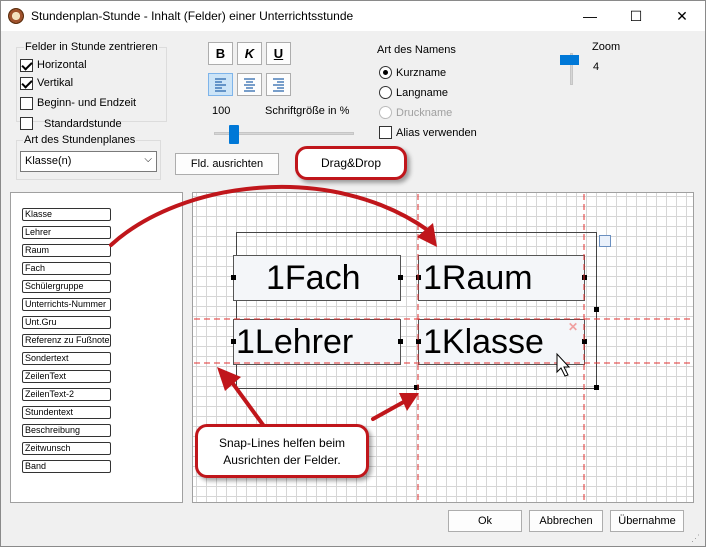 This screenshot has width=706, height=547. Describe the element at coordinates (647, 521) in the screenshot. I see `apply-button: Übernahme` at that location.